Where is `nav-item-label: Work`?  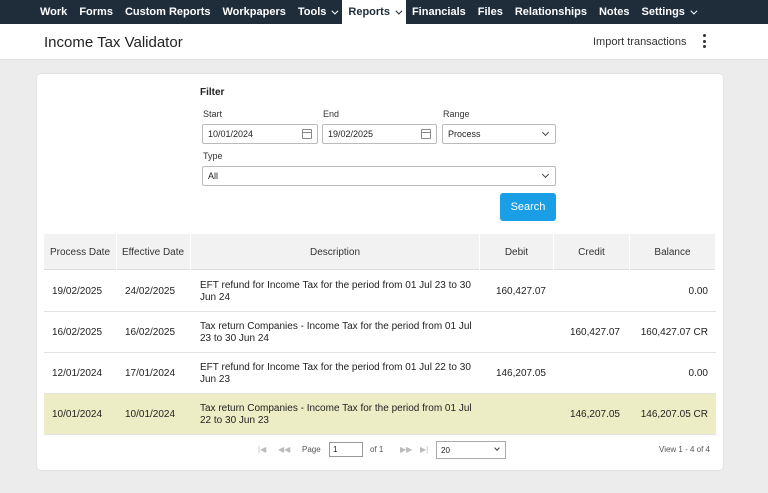
nav-item-label: Work is located at coordinates (54, 12).